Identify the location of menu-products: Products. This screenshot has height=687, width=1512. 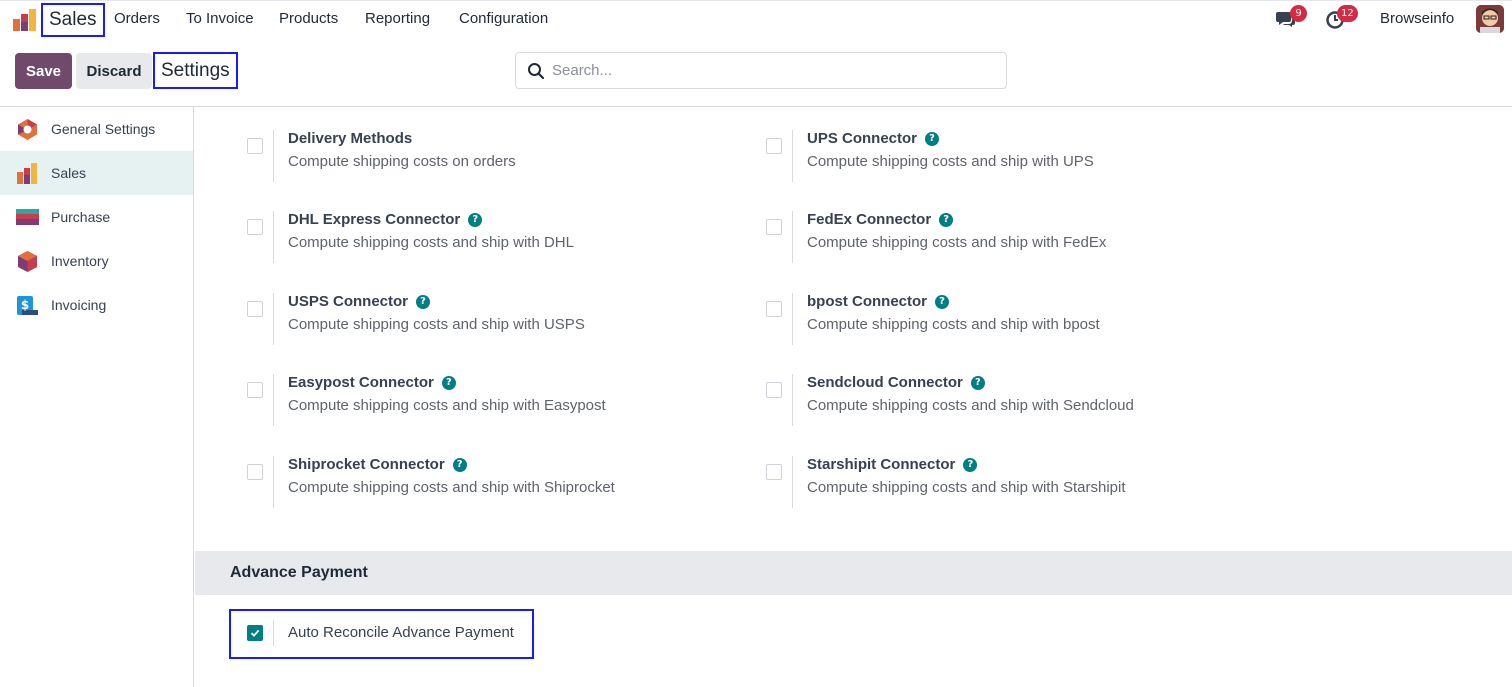
(308, 18).